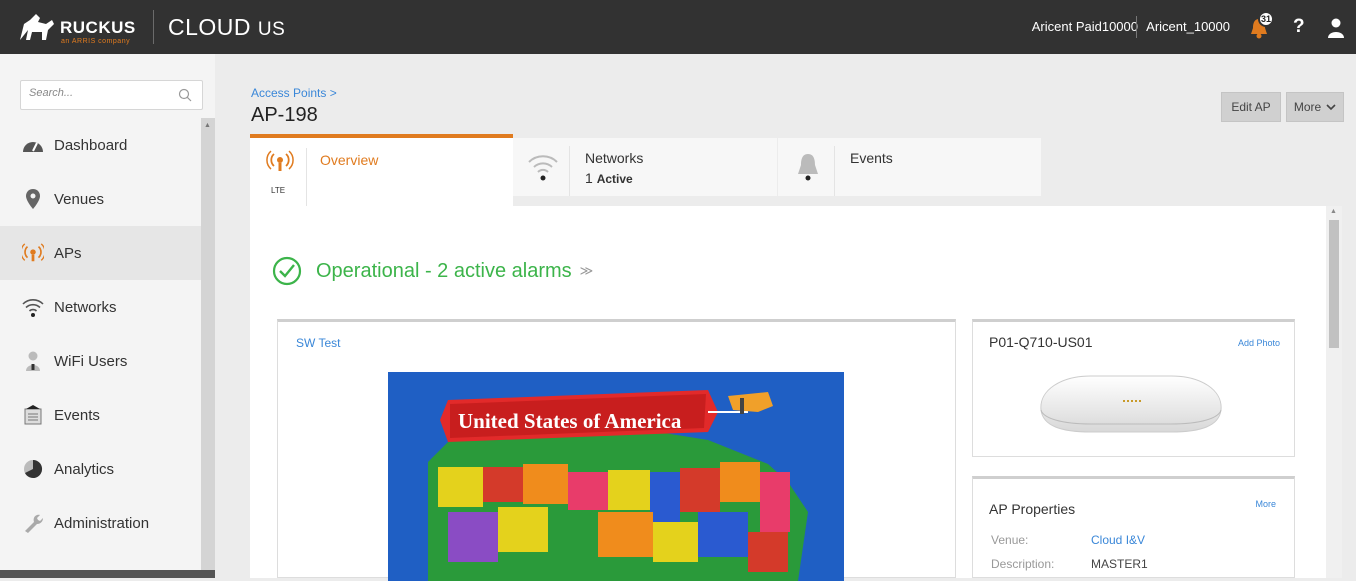 Image resolution: width=1356 pixels, height=581 pixels. I want to click on sidebar-item-wifi-users: WiFi Users, so click(100, 361).